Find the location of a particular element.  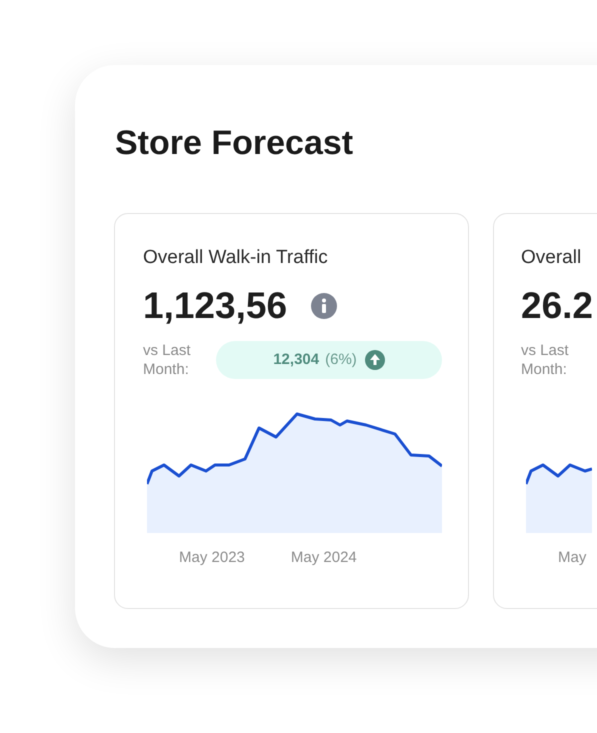

panel-title: Store Forecast is located at coordinates (234, 143).